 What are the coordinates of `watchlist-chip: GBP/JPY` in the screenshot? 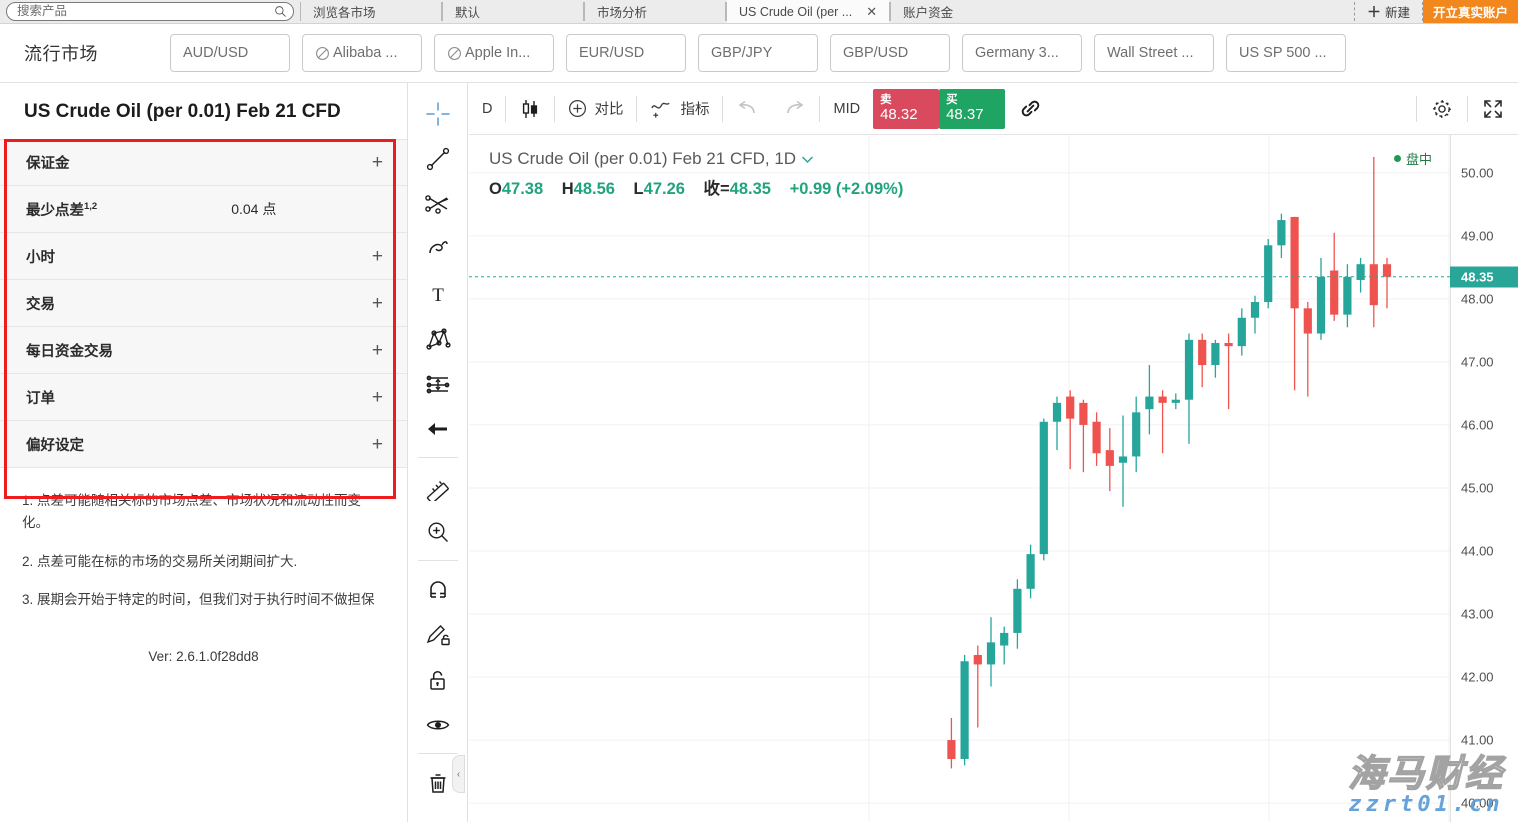 It's located at (758, 53).